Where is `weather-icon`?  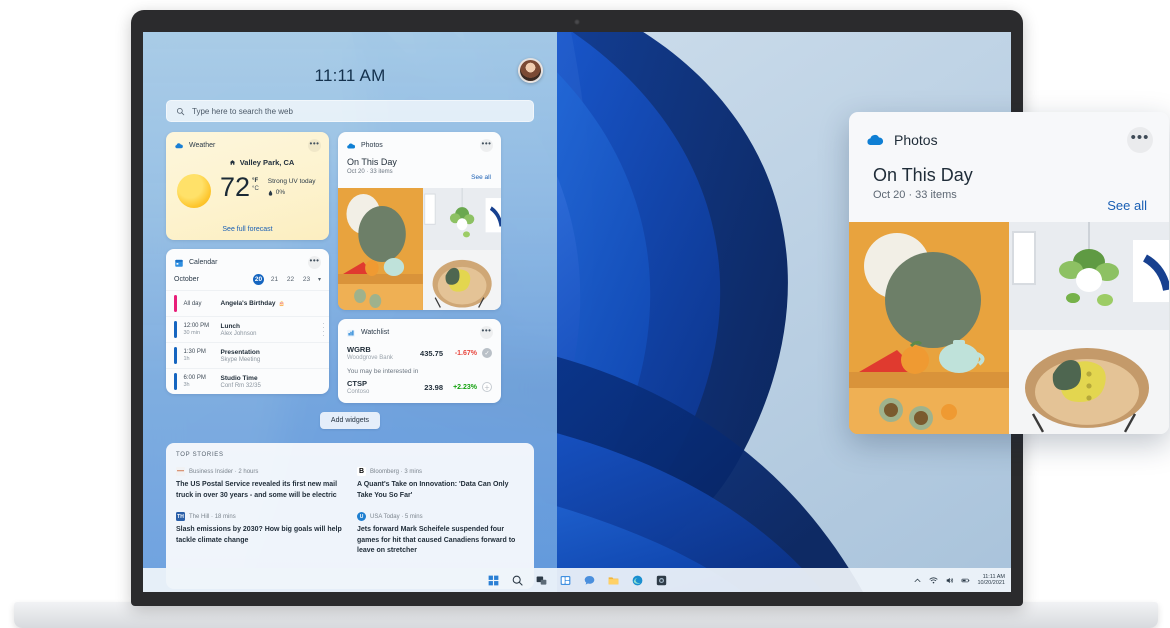 weather-icon is located at coordinates (179, 145).